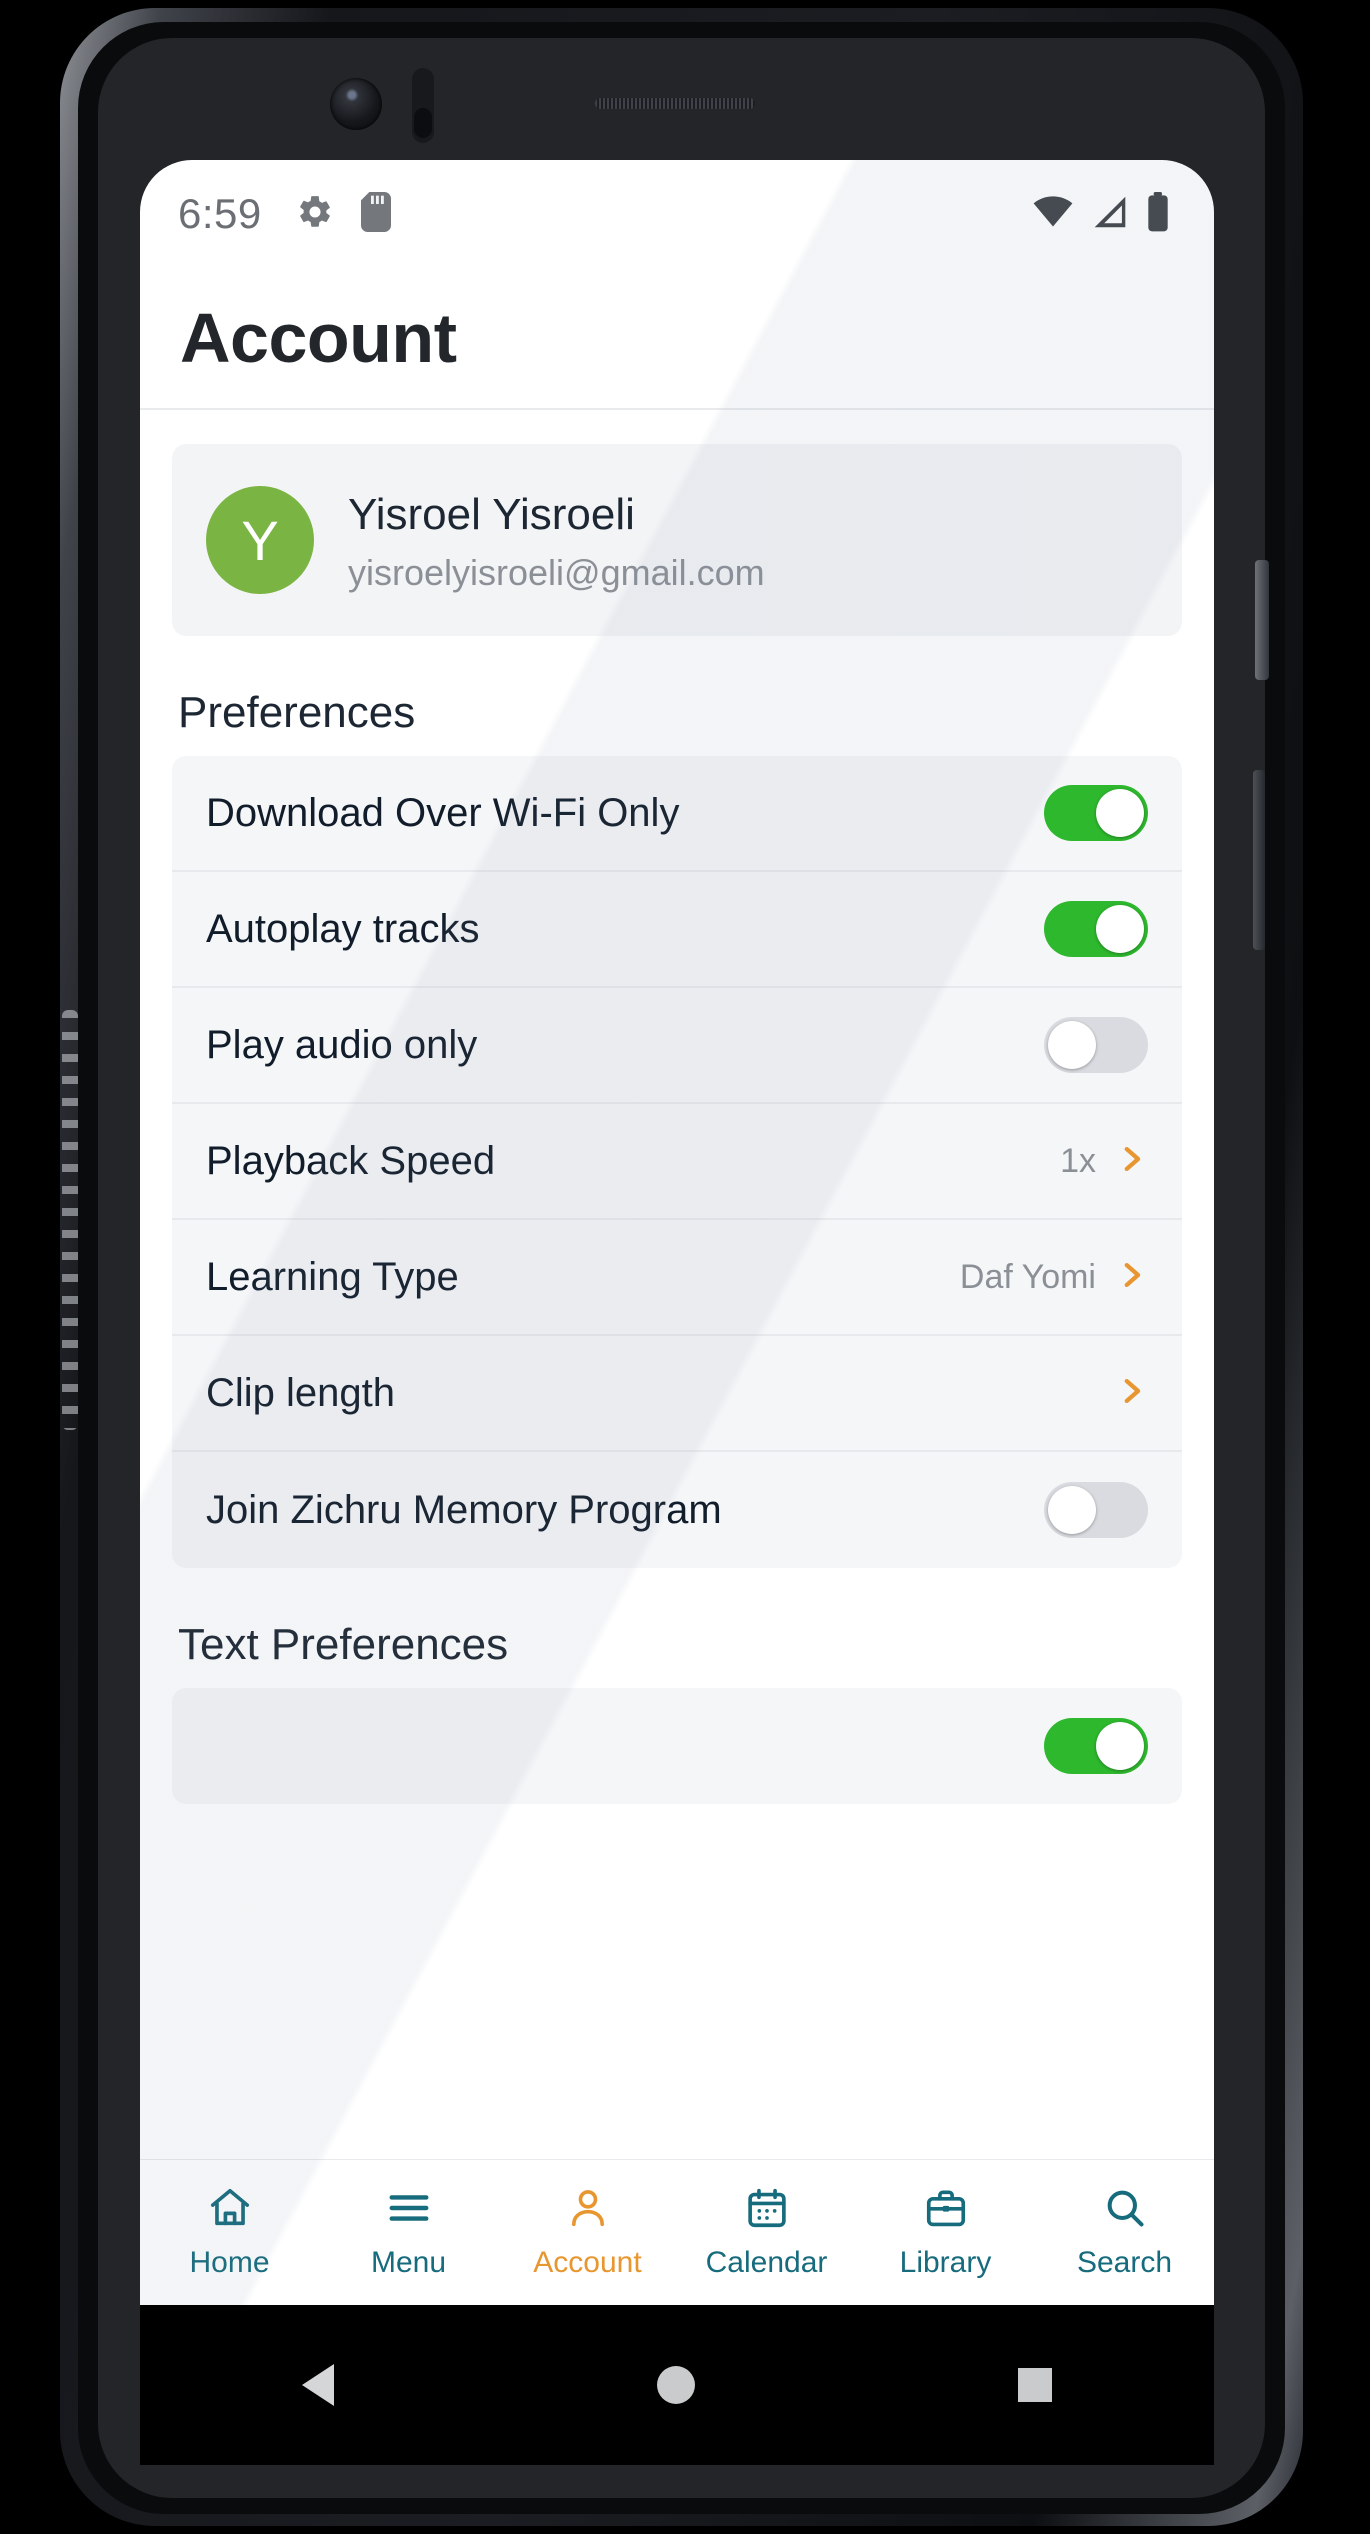 The width and height of the screenshot is (1370, 2534). What do you see at coordinates (376, 214) in the screenshot?
I see `sd-card-icon` at bounding box center [376, 214].